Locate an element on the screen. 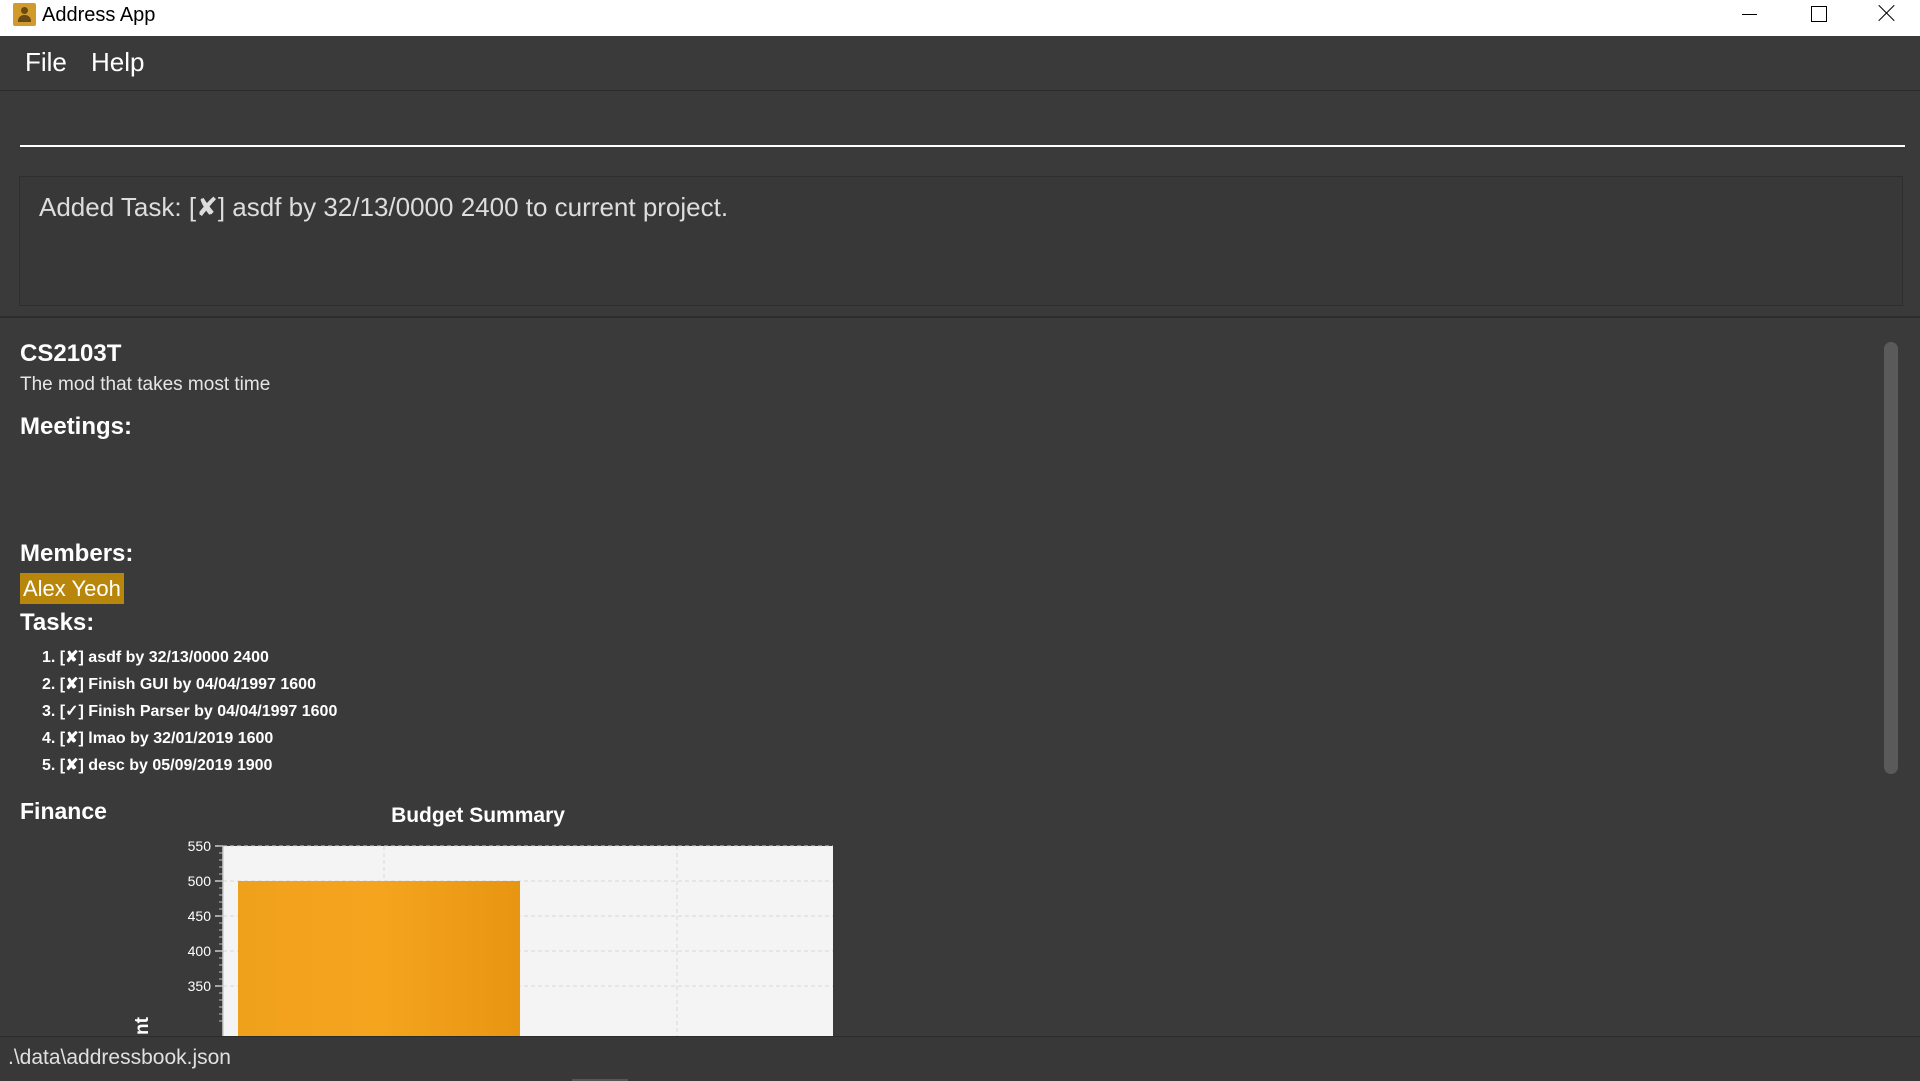  meetings-heading: Meetings: is located at coordinates (76, 426).